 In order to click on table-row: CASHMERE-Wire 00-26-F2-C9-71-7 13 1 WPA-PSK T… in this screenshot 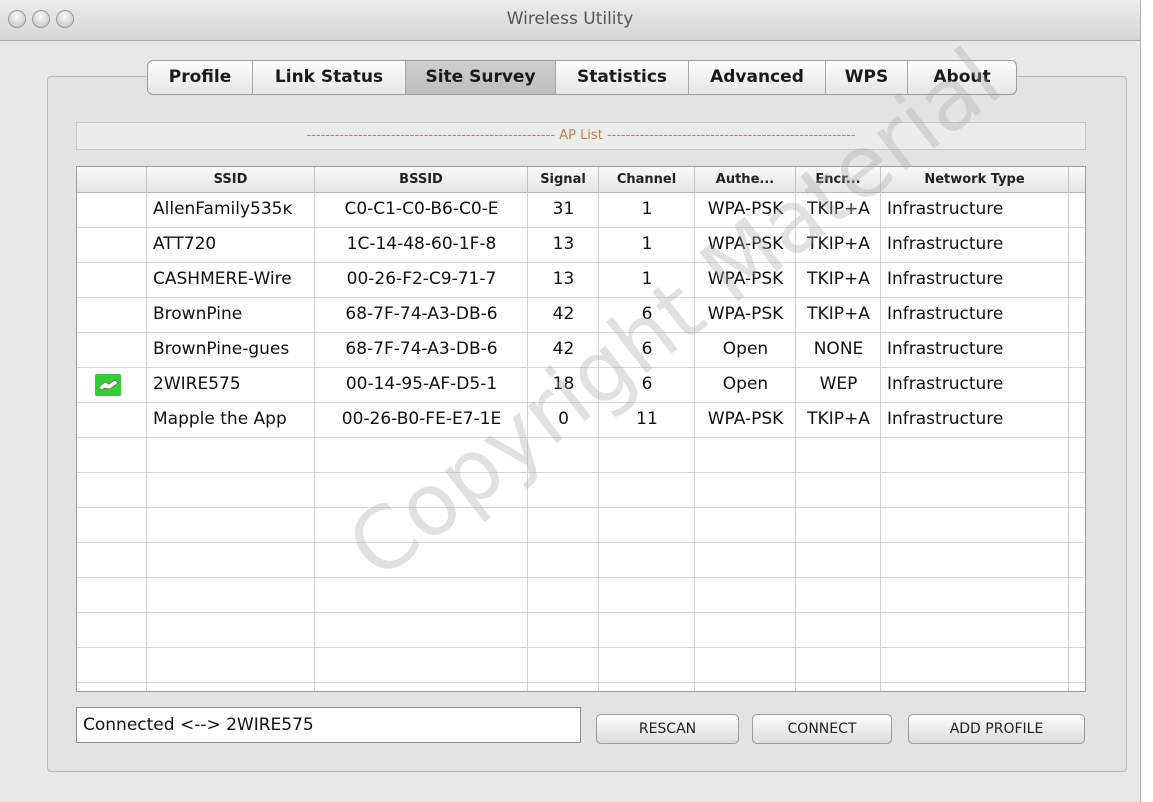, I will do `click(581, 279)`.